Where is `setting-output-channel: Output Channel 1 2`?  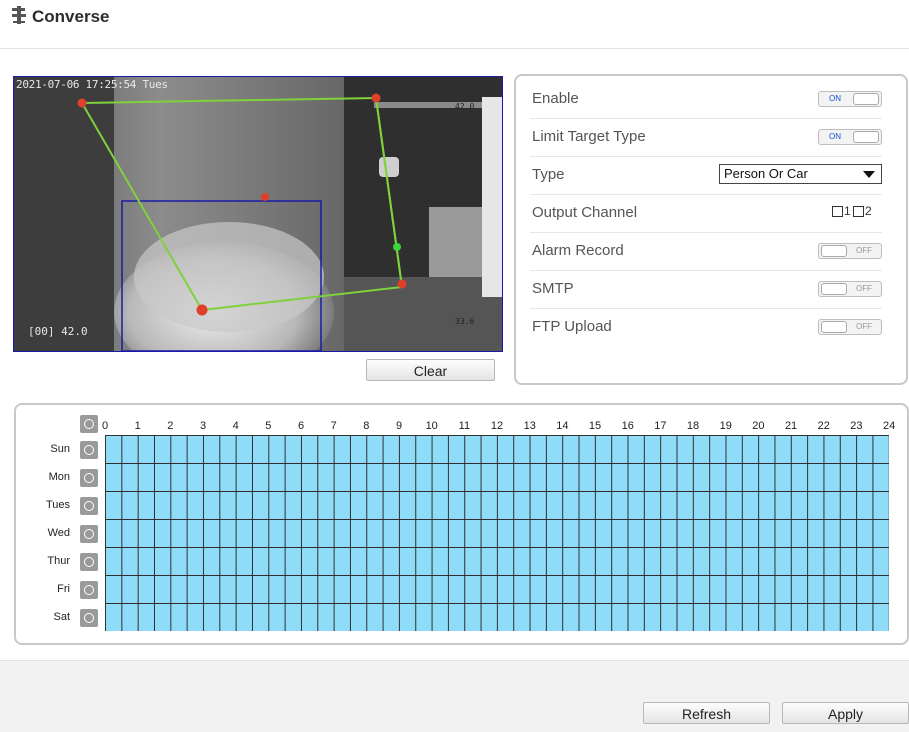
setting-output-channel: Output Channel 1 2 is located at coordinates (706, 213).